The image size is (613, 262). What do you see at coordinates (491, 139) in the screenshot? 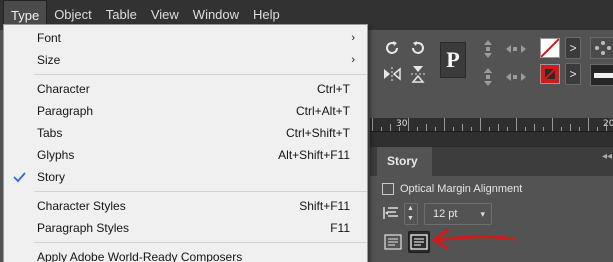
I see `panel-header-strip` at bounding box center [491, 139].